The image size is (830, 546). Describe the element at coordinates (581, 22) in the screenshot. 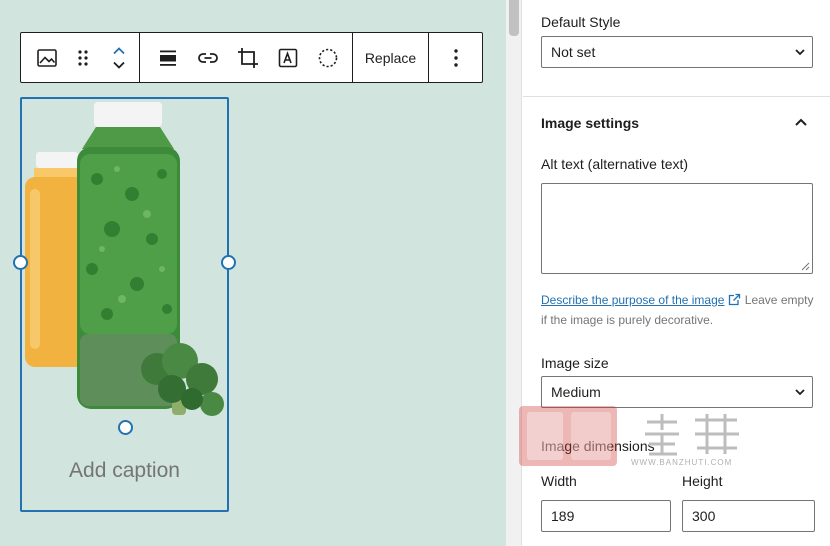

I see `default-style-label: Default Style` at that location.